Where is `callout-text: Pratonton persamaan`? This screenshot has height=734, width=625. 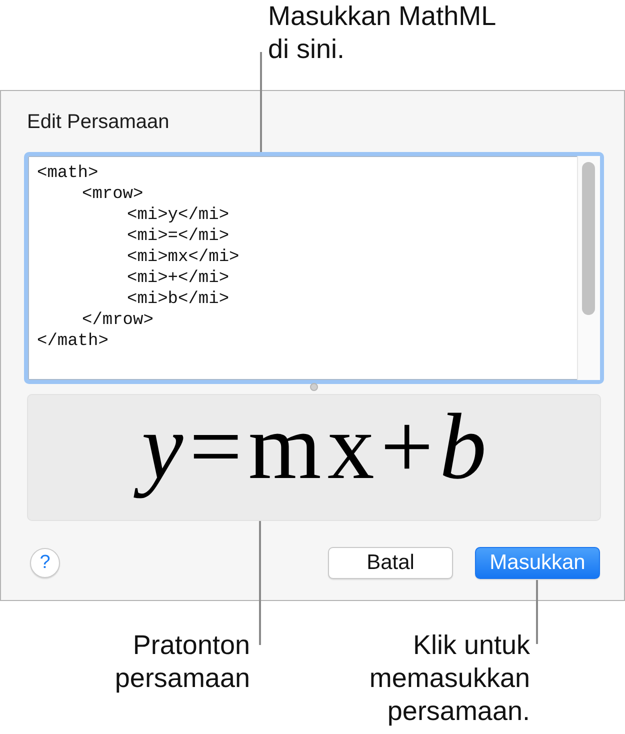 callout-text: Pratonton persamaan is located at coordinates (182, 662).